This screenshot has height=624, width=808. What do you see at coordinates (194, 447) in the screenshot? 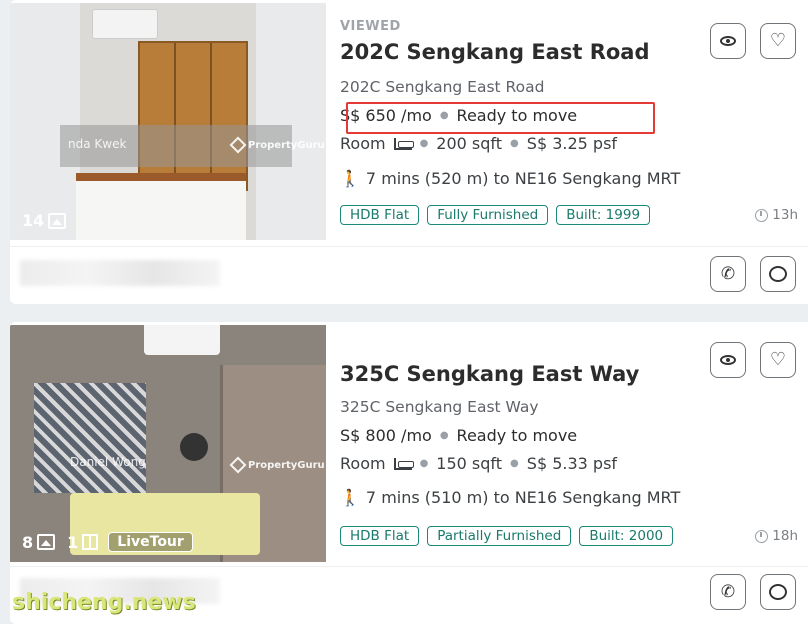
I see `photo-fan` at bounding box center [194, 447].